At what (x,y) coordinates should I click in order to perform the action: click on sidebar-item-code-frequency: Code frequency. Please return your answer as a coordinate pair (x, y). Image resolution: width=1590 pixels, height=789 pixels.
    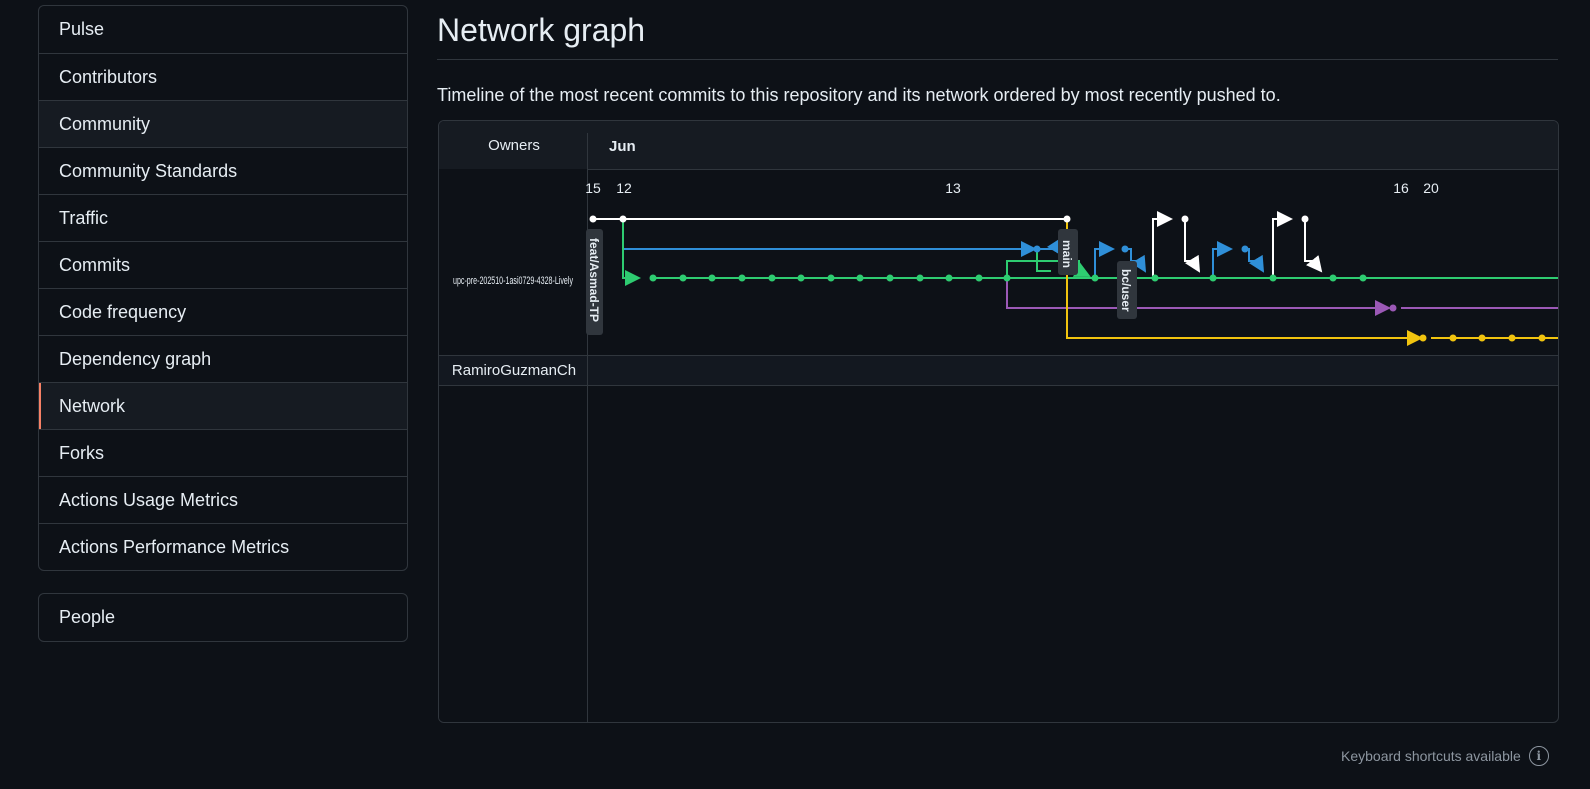
    Looking at the image, I should click on (223, 311).